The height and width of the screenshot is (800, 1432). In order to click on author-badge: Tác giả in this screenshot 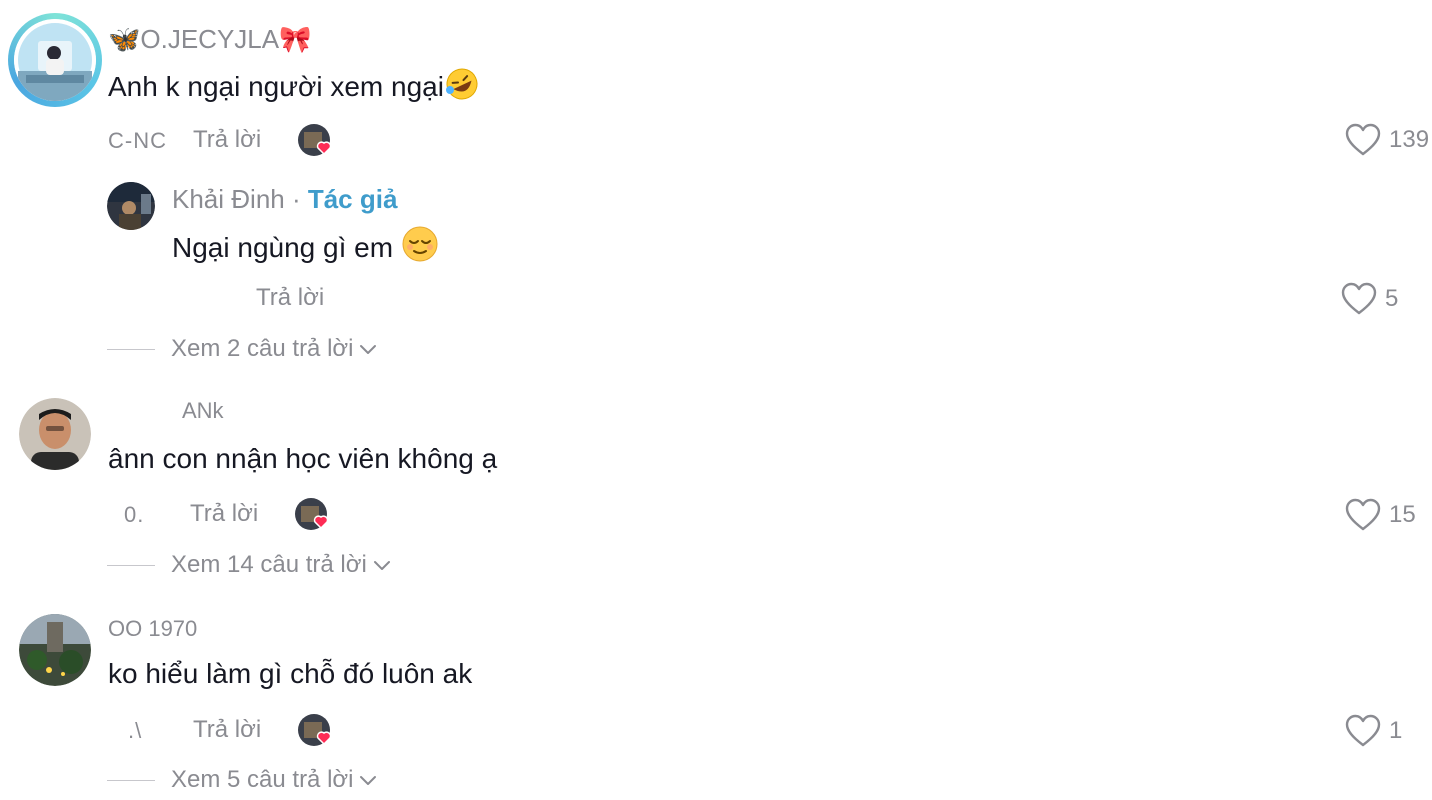, I will do `click(352, 199)`.